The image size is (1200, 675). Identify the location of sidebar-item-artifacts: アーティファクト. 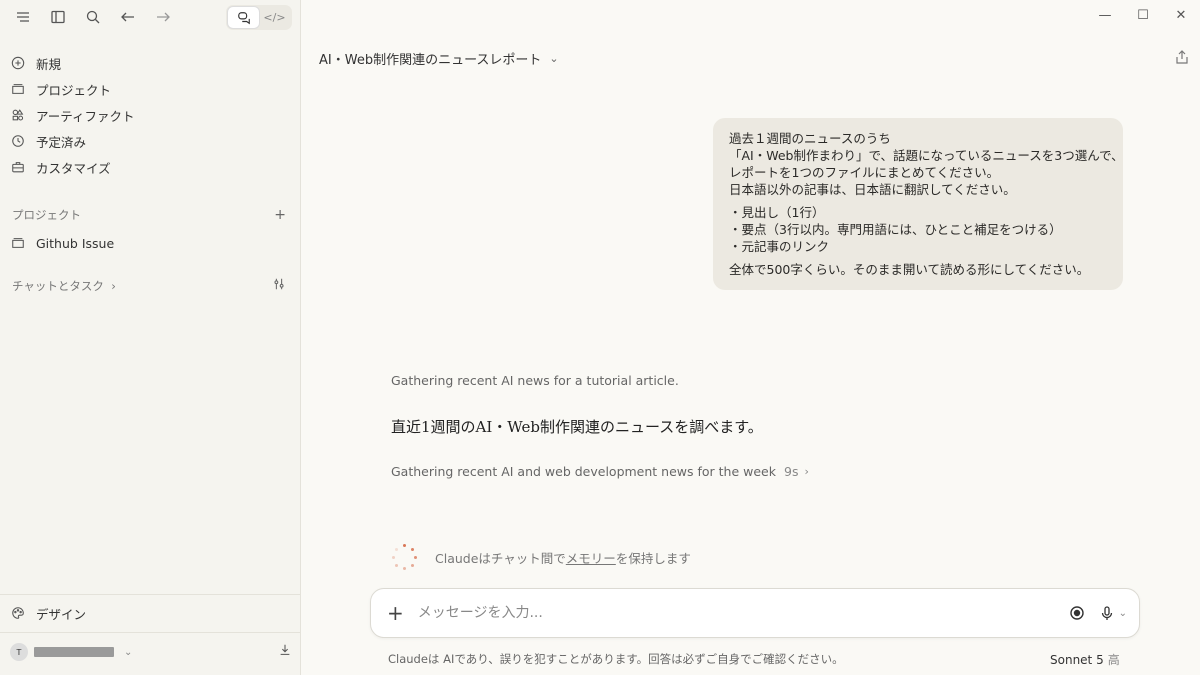
(150, 115).